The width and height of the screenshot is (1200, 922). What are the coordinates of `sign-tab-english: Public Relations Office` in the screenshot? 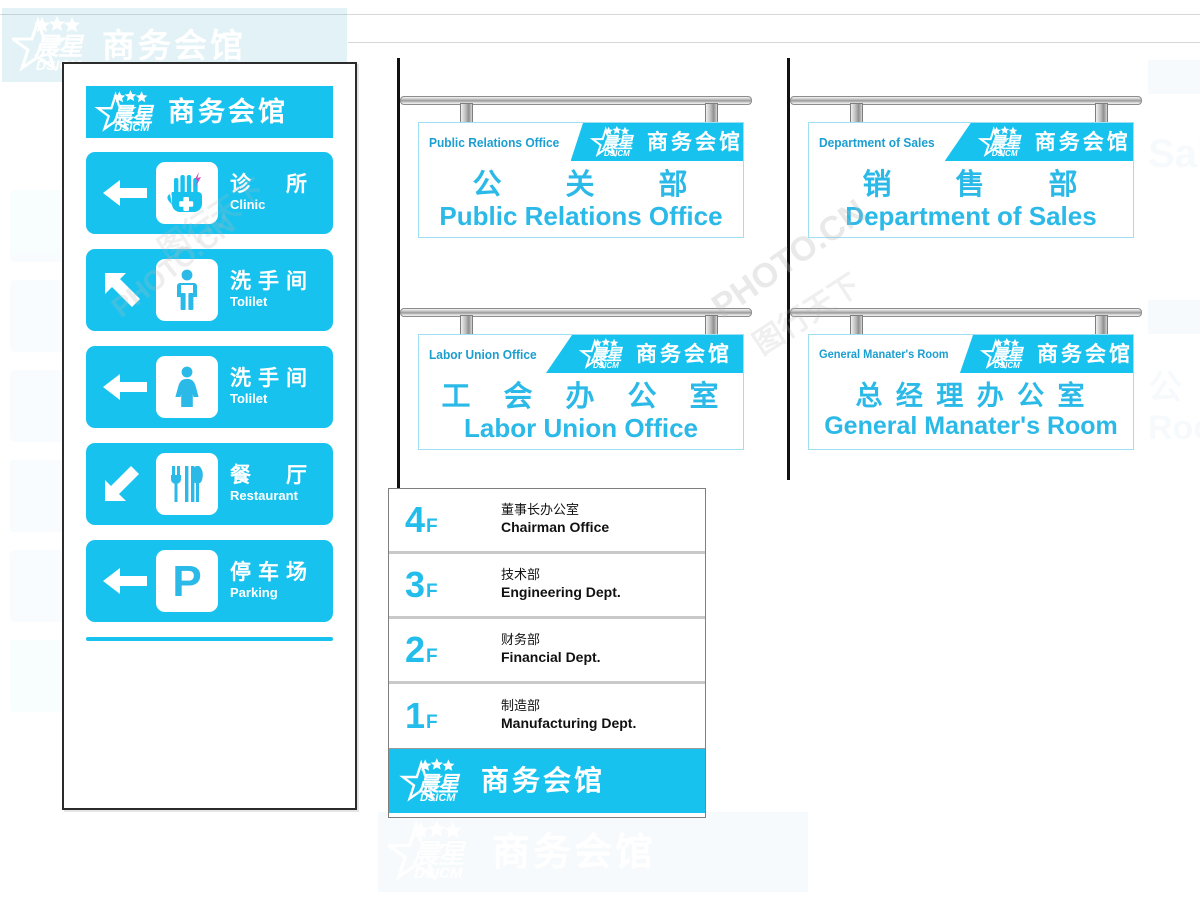 It's located at (495, 142).